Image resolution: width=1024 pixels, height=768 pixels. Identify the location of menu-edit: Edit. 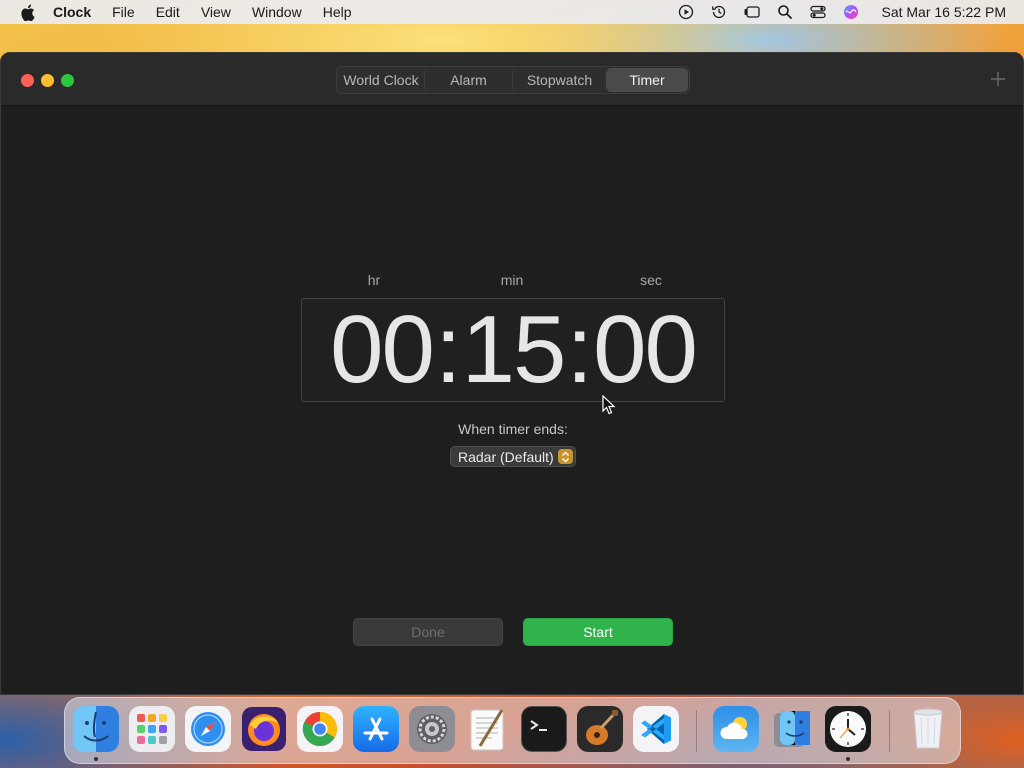
(168, 12).